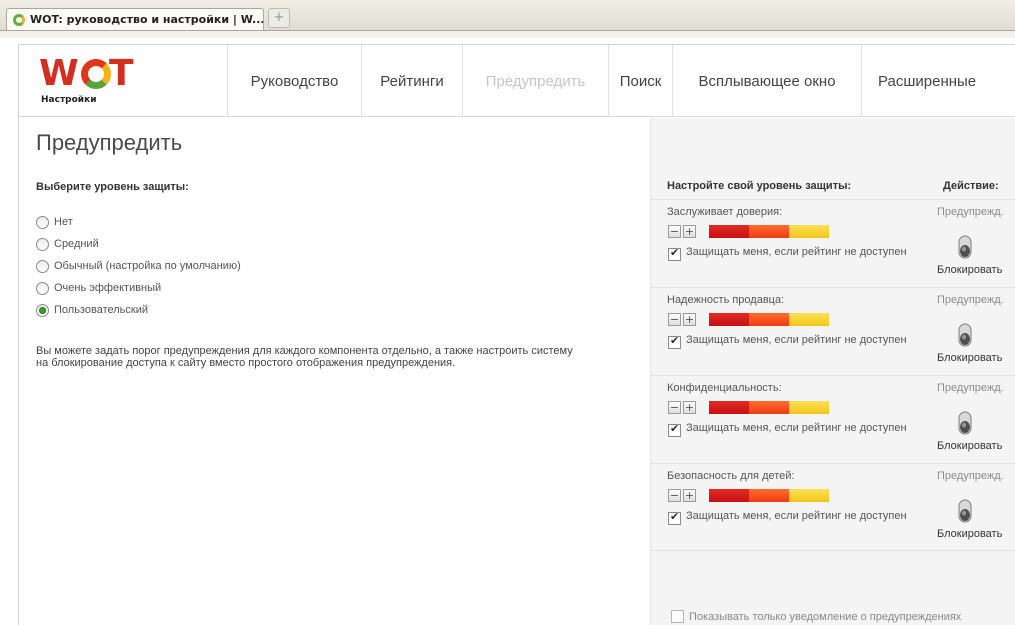 The height and width of the screenshot is (625, 1015). I want to click on nav-tab-advanced: Расширенные, so click(938, 81).